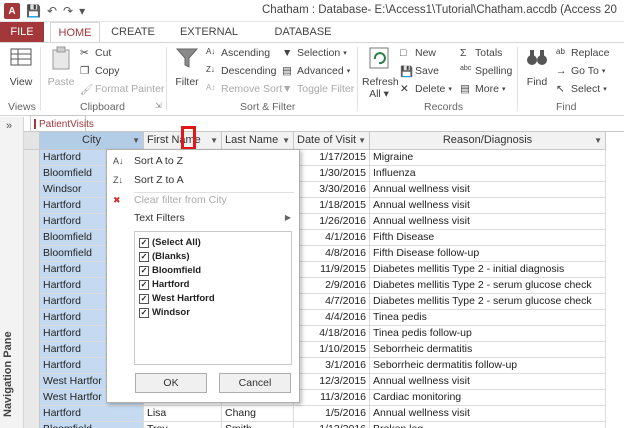  Describe the element at coordinates (164, 257) in the screenshot. I see `filter-checkbox-item: ✓ (Blanks)` at that location.